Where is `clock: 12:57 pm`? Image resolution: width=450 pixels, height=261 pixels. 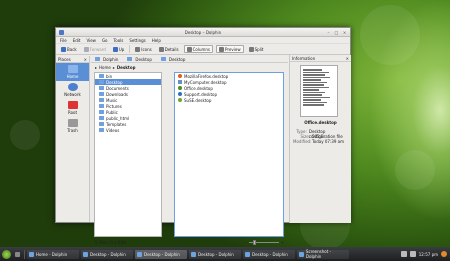
clock: 12:57 pm is located at coordinates (428, 254).